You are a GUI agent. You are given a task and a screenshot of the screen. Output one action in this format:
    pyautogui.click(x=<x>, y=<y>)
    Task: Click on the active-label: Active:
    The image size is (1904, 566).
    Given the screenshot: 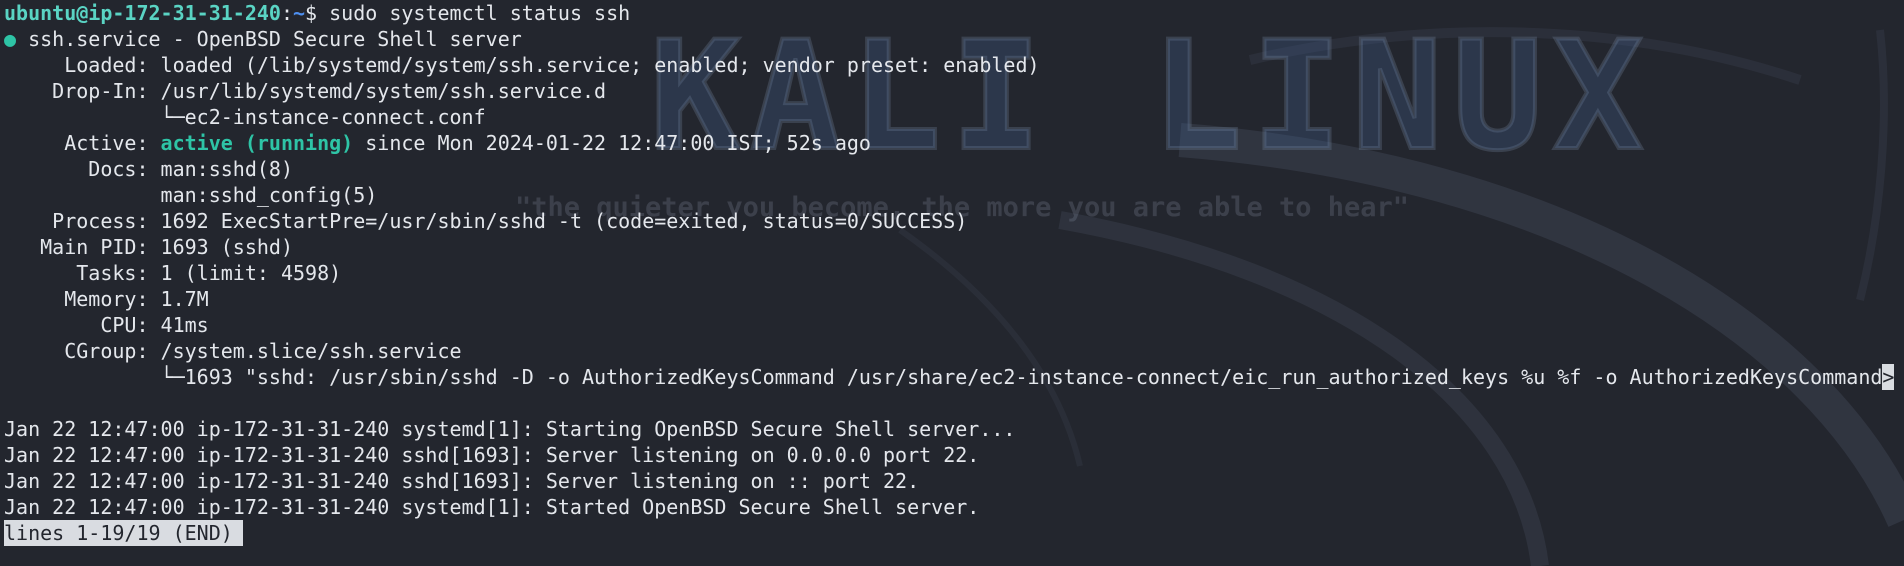 What is the action you would take?
    pyautogui.click(x=82, y=143)
    